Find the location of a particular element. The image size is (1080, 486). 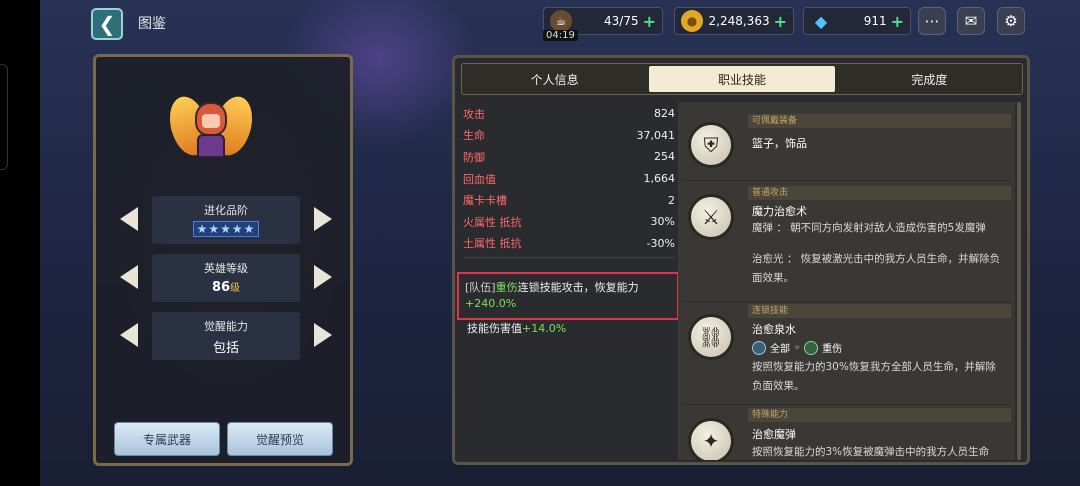

set-effect-bonus: +240.0% is located at coordinates (491, 303).